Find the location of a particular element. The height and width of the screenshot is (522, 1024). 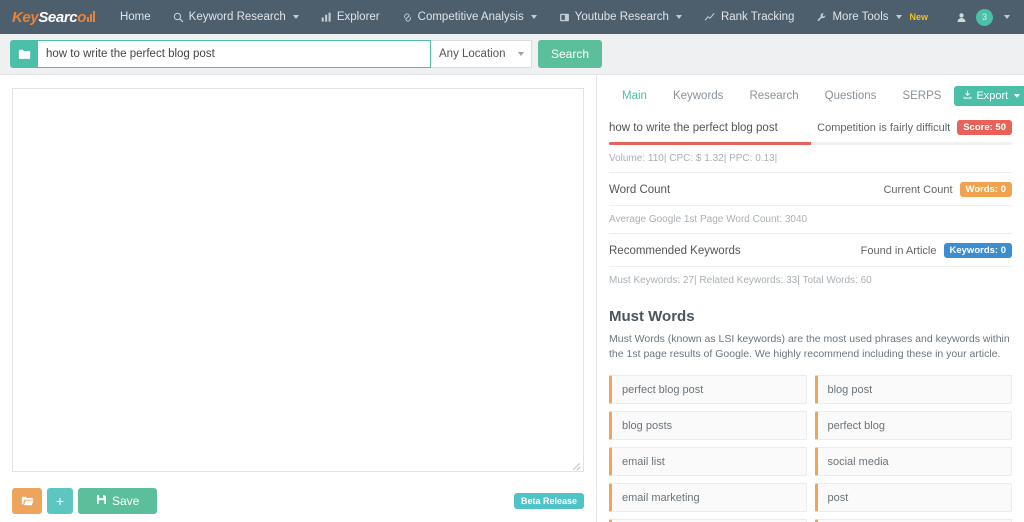

export-button-label: Export is located at coordinates (992, 96).